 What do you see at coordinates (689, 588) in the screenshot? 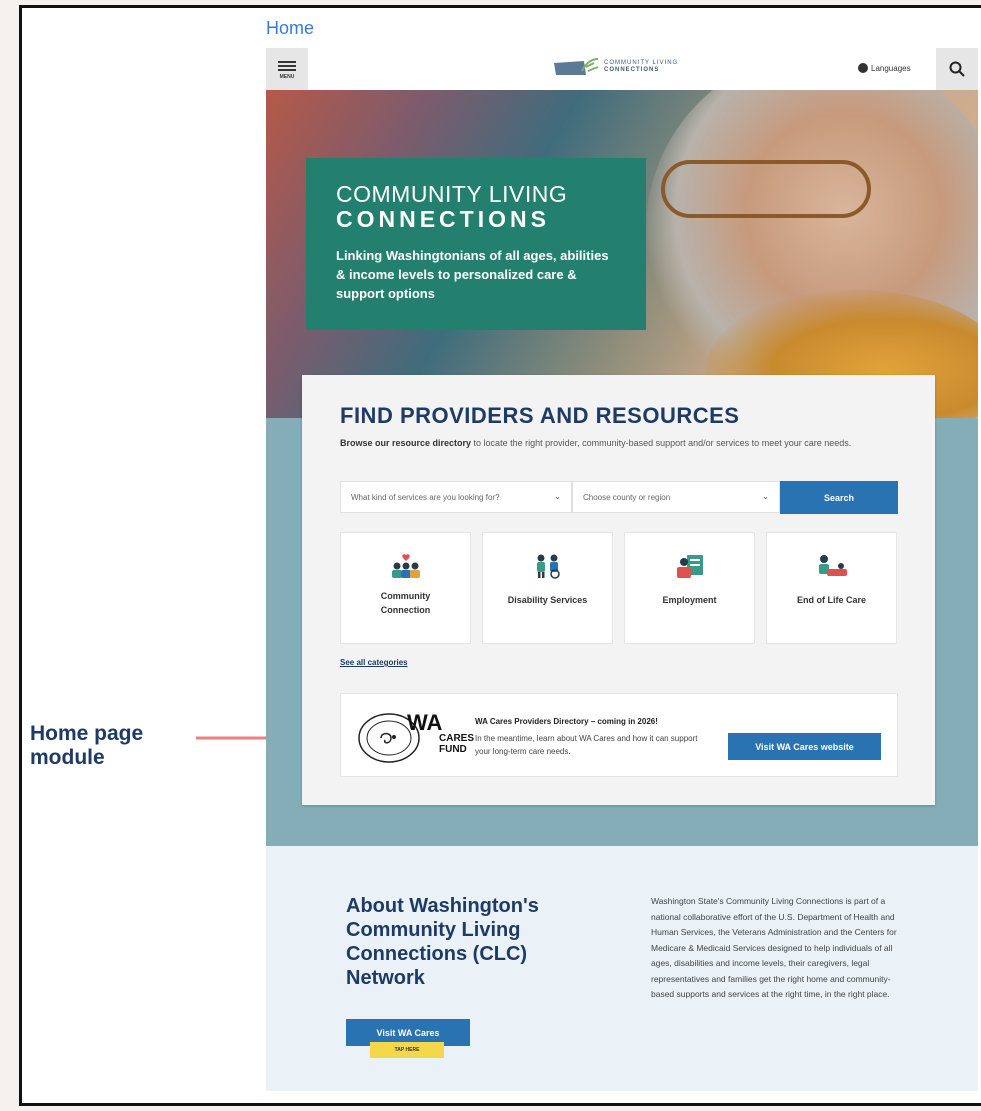
I see `category-card-employment: Employment` at bounding box center [689, 588].